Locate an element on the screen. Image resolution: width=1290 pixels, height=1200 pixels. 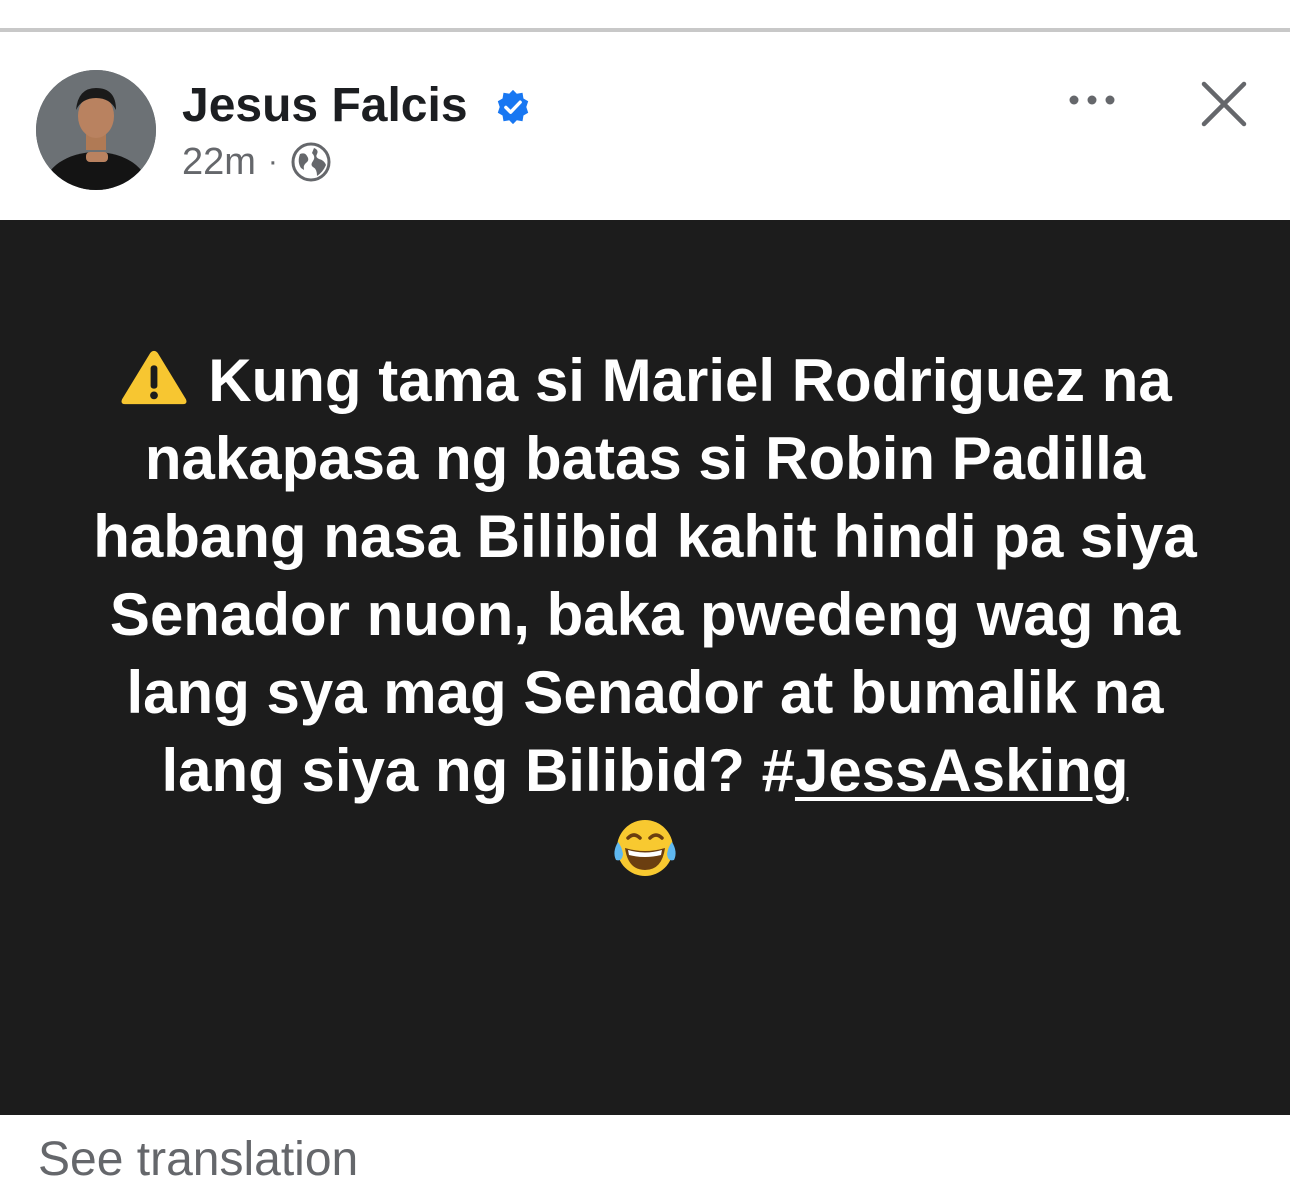
face-with-tears-of-joy-icon is located at coordinates (645, 848).